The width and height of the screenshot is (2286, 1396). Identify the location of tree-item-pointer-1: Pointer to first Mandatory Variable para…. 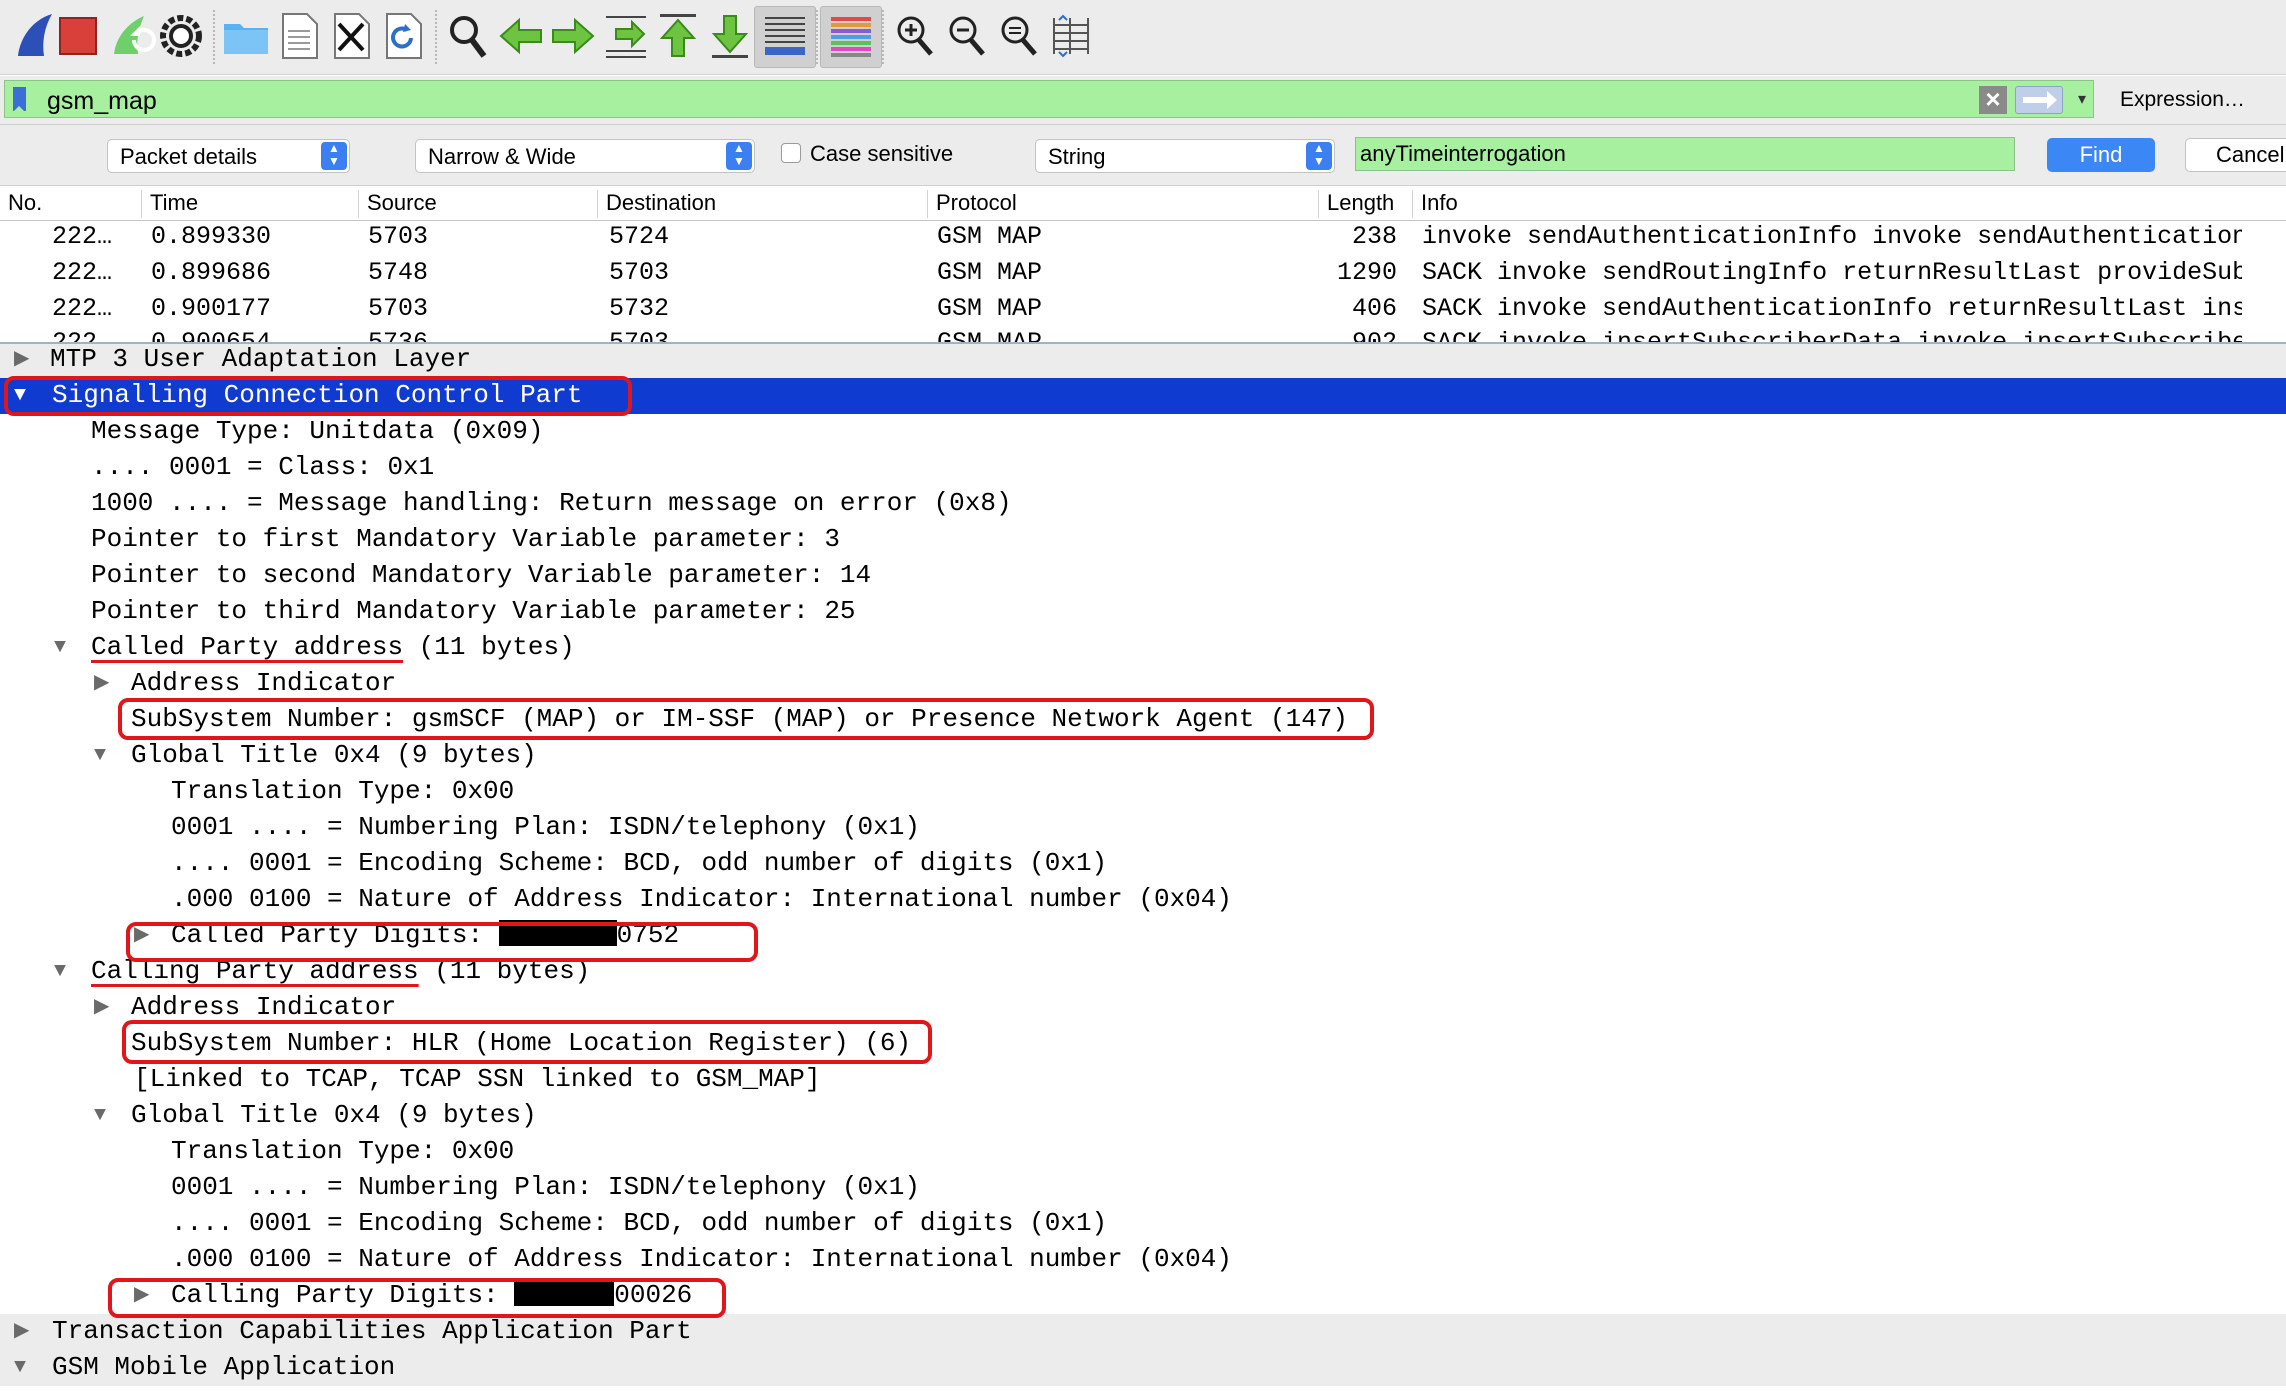
(1143, 540).